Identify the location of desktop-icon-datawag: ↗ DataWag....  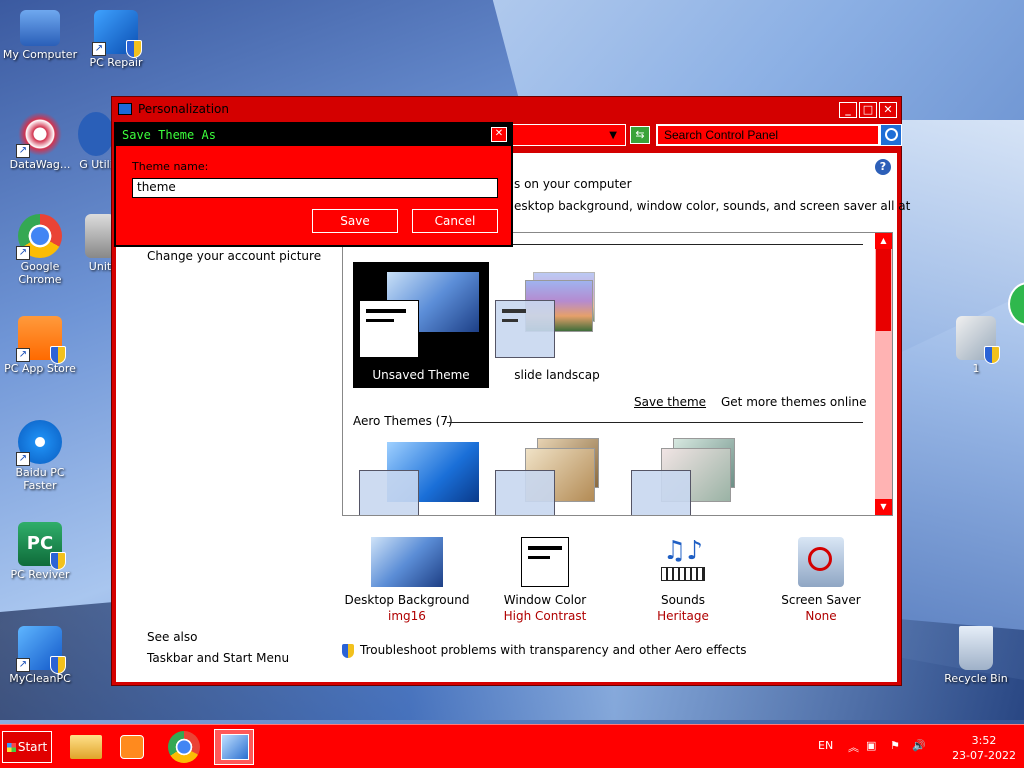
(40, 141).